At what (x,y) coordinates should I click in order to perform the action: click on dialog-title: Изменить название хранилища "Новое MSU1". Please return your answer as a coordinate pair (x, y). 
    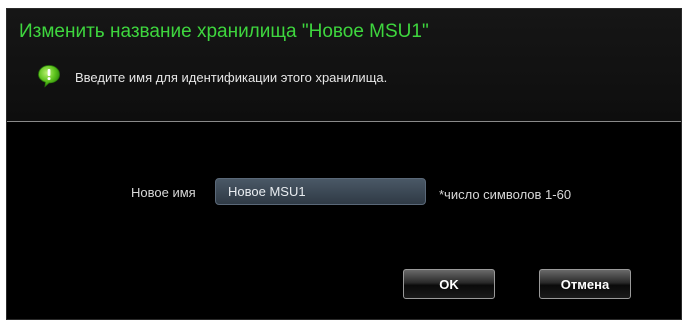
    Looking at the image, I should click on (224, 31).